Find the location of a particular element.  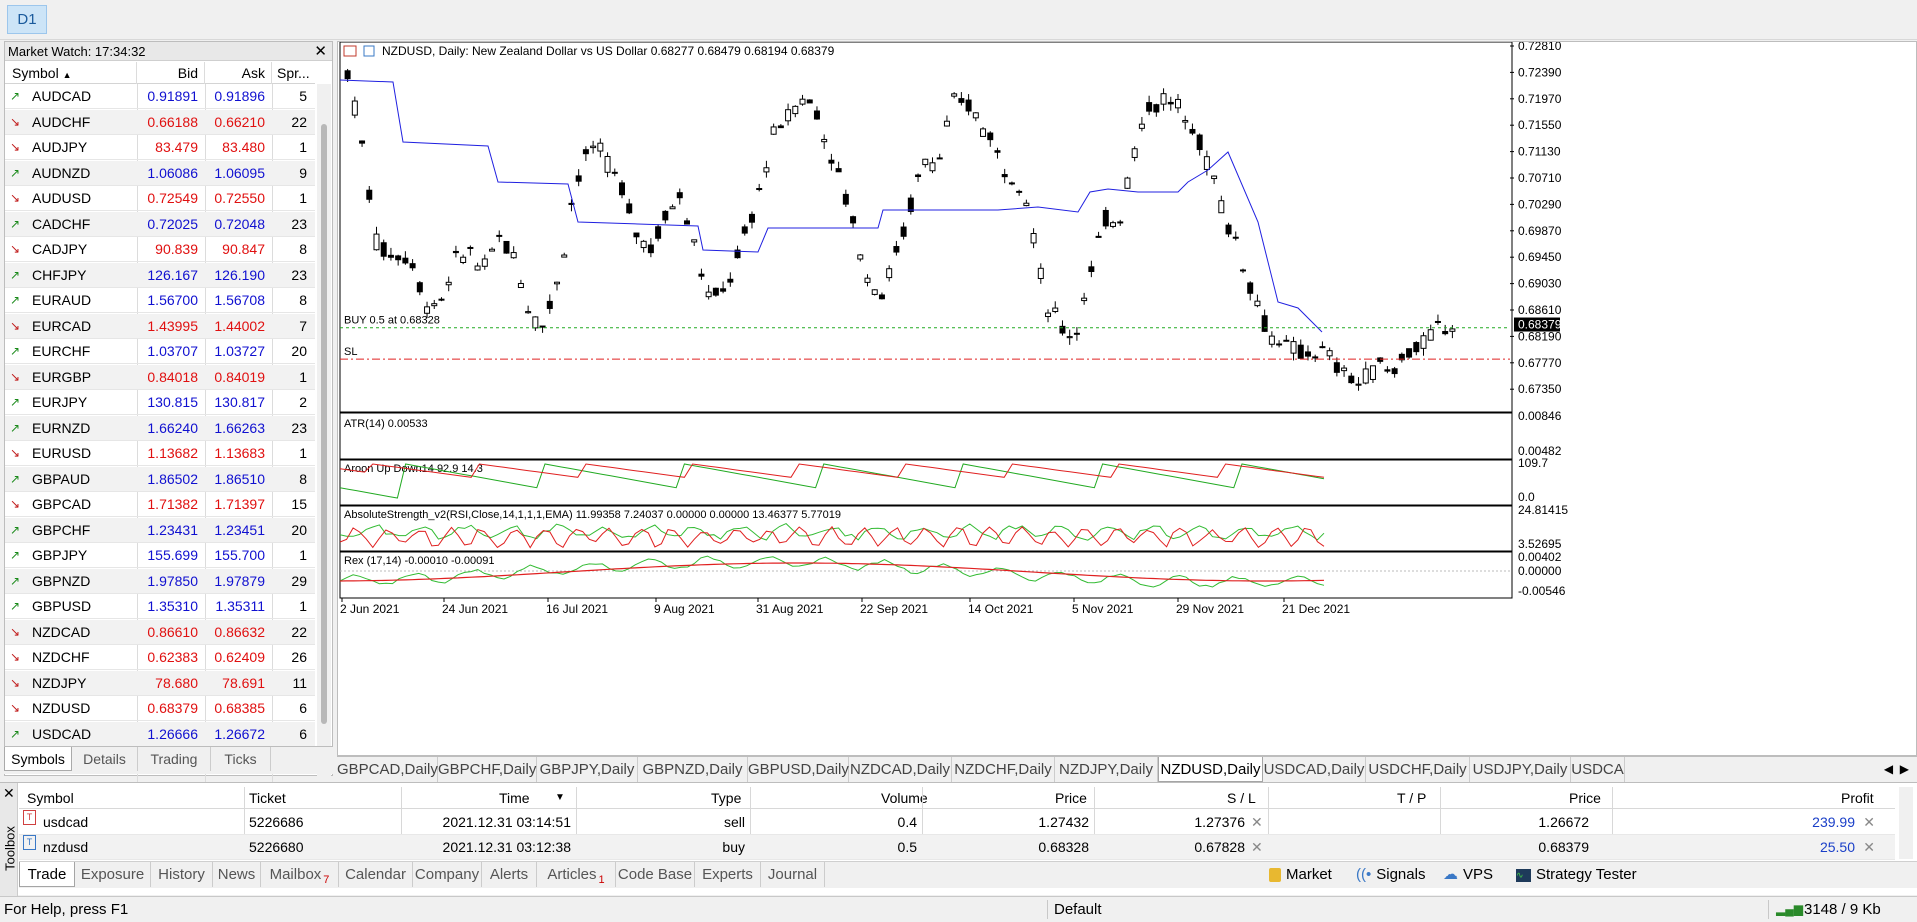

date-tick-label: 16 Jul 2021 is located at coordinates (577, 609).